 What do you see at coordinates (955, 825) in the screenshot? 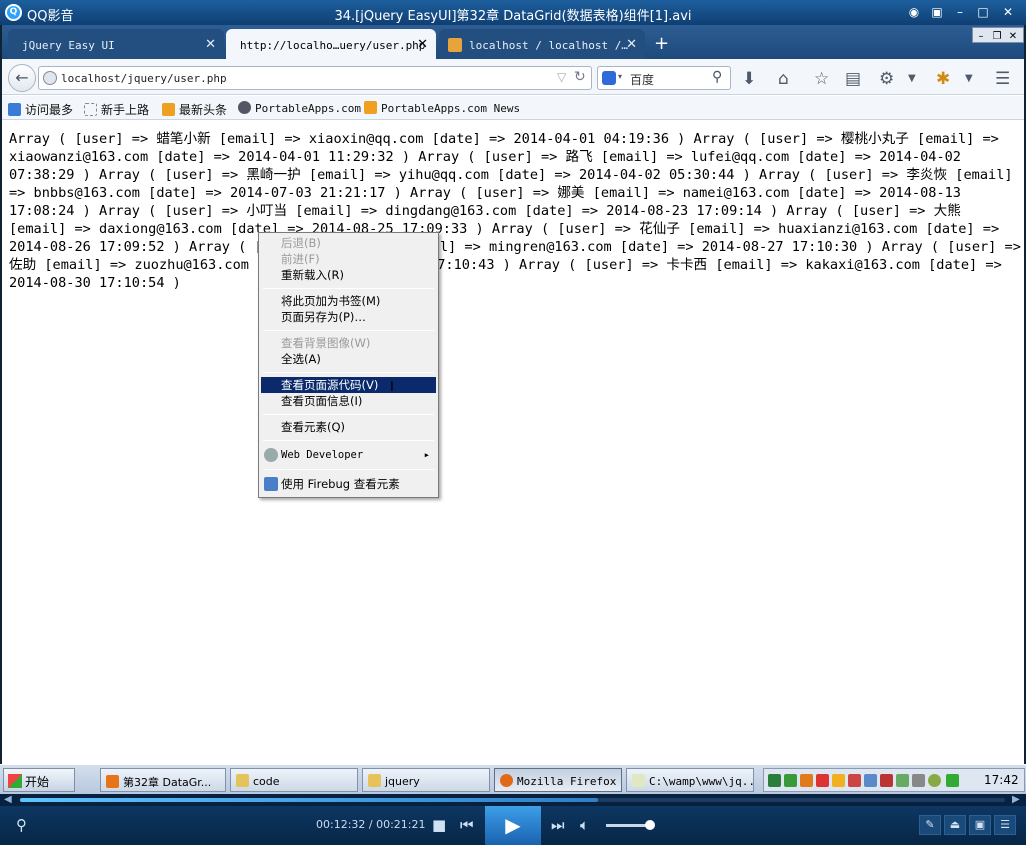
I see `eject-icon: ⏏` at bounding box center [955, 825].